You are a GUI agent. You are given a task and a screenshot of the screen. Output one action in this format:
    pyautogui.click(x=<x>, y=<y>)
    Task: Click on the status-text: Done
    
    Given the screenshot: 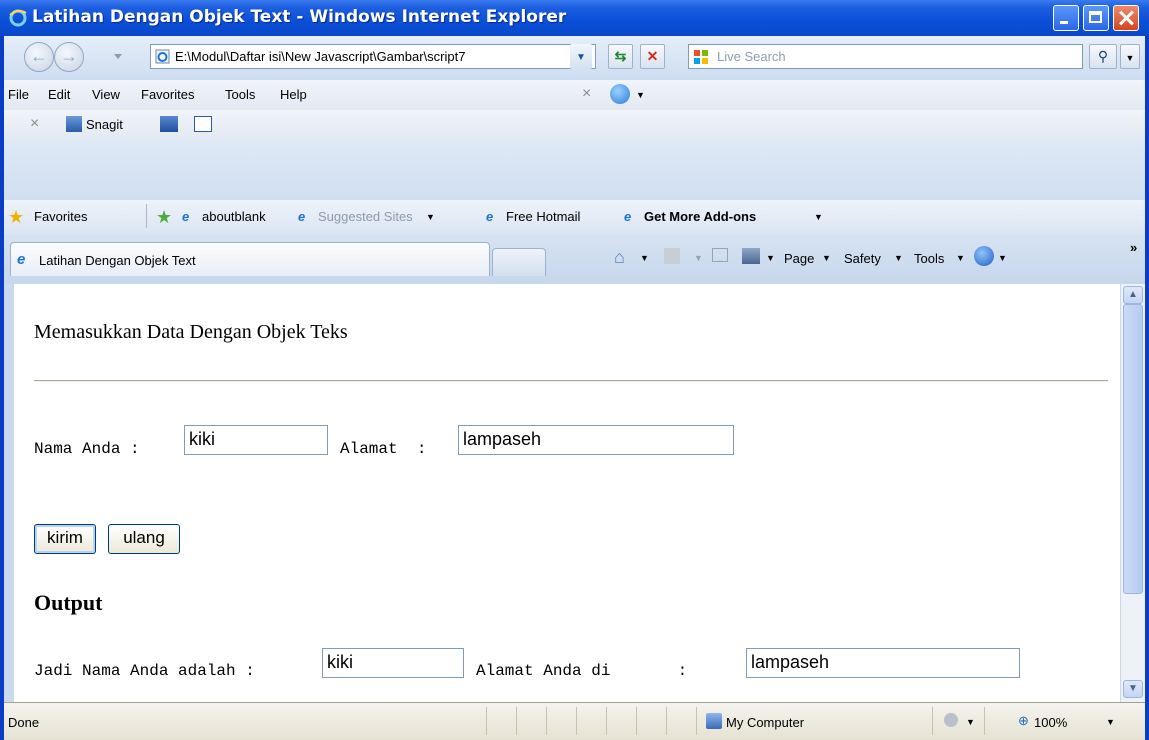 What is the action you would take?
    pyautogui.click(x=24, y=722)
    